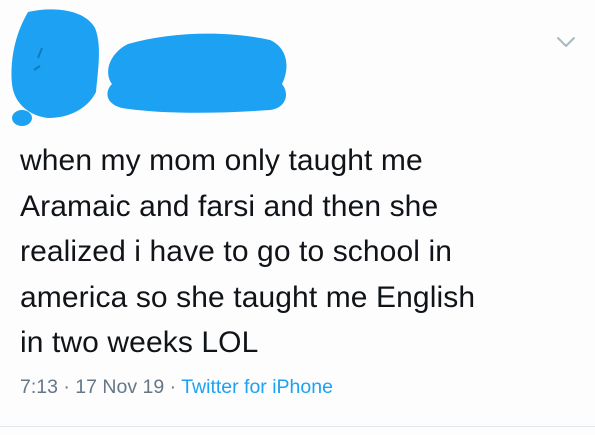  Describe the element at coordinates (257, 387) in the screenshot. I see `tweet-source-link: Twitter for iPhone` at that location.